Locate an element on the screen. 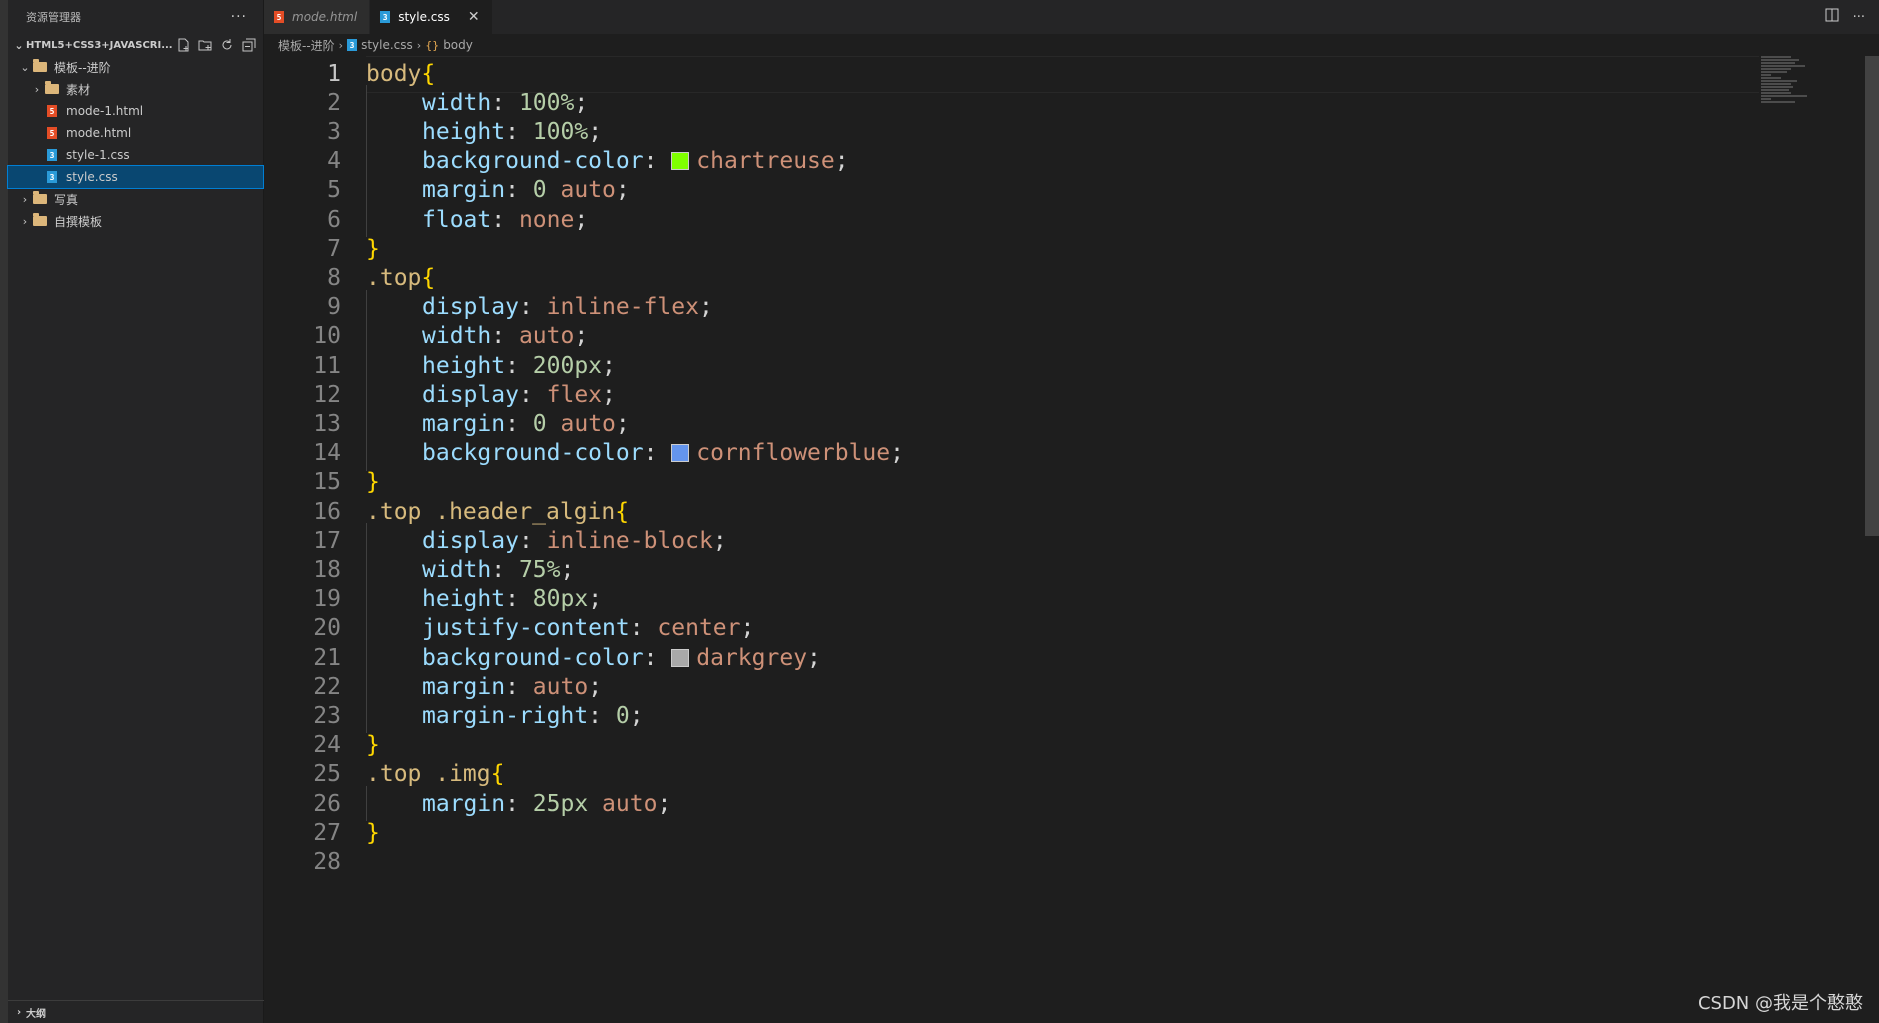 The height and width of the screenshot is (1023, 1879). collapse-all-icon is located at coordinates (249, 45).